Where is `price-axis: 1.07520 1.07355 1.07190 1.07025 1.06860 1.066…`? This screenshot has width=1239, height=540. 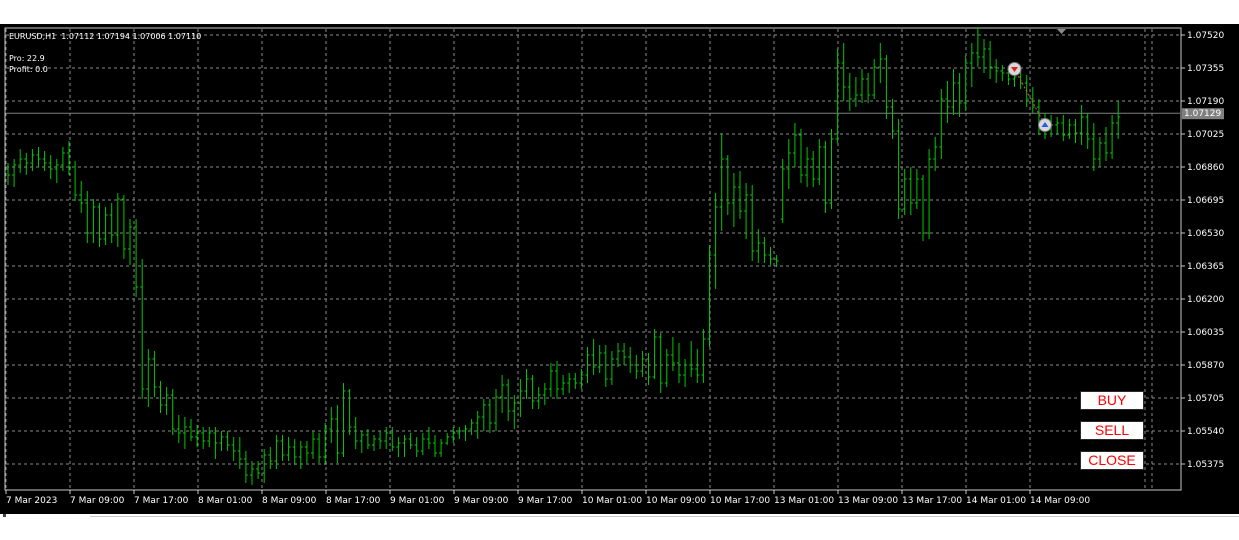
price-axis: 1.07520 1.07355 1.07190 1.07025 1.06860 1.066… is located at coordinates (1202, 250).